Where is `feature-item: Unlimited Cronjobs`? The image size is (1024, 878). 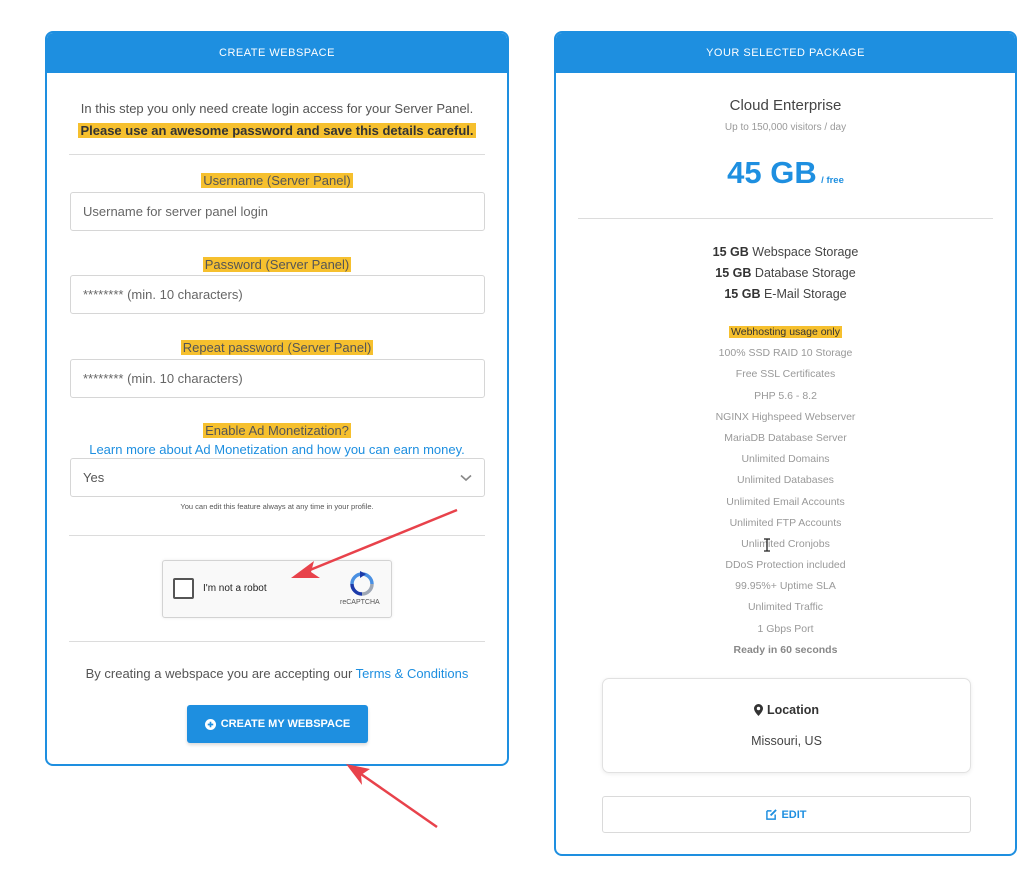
feature-item: Unlimited Cronjobs is located at coordinates (785, 543).